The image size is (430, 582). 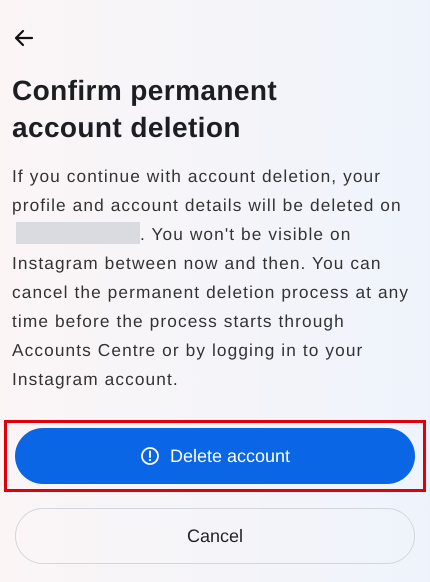 What do you see at coordinates (145, 109) in the screenshot?
I see `page-title: Confirm permanent account deletion` at bounding box center [145, 109].